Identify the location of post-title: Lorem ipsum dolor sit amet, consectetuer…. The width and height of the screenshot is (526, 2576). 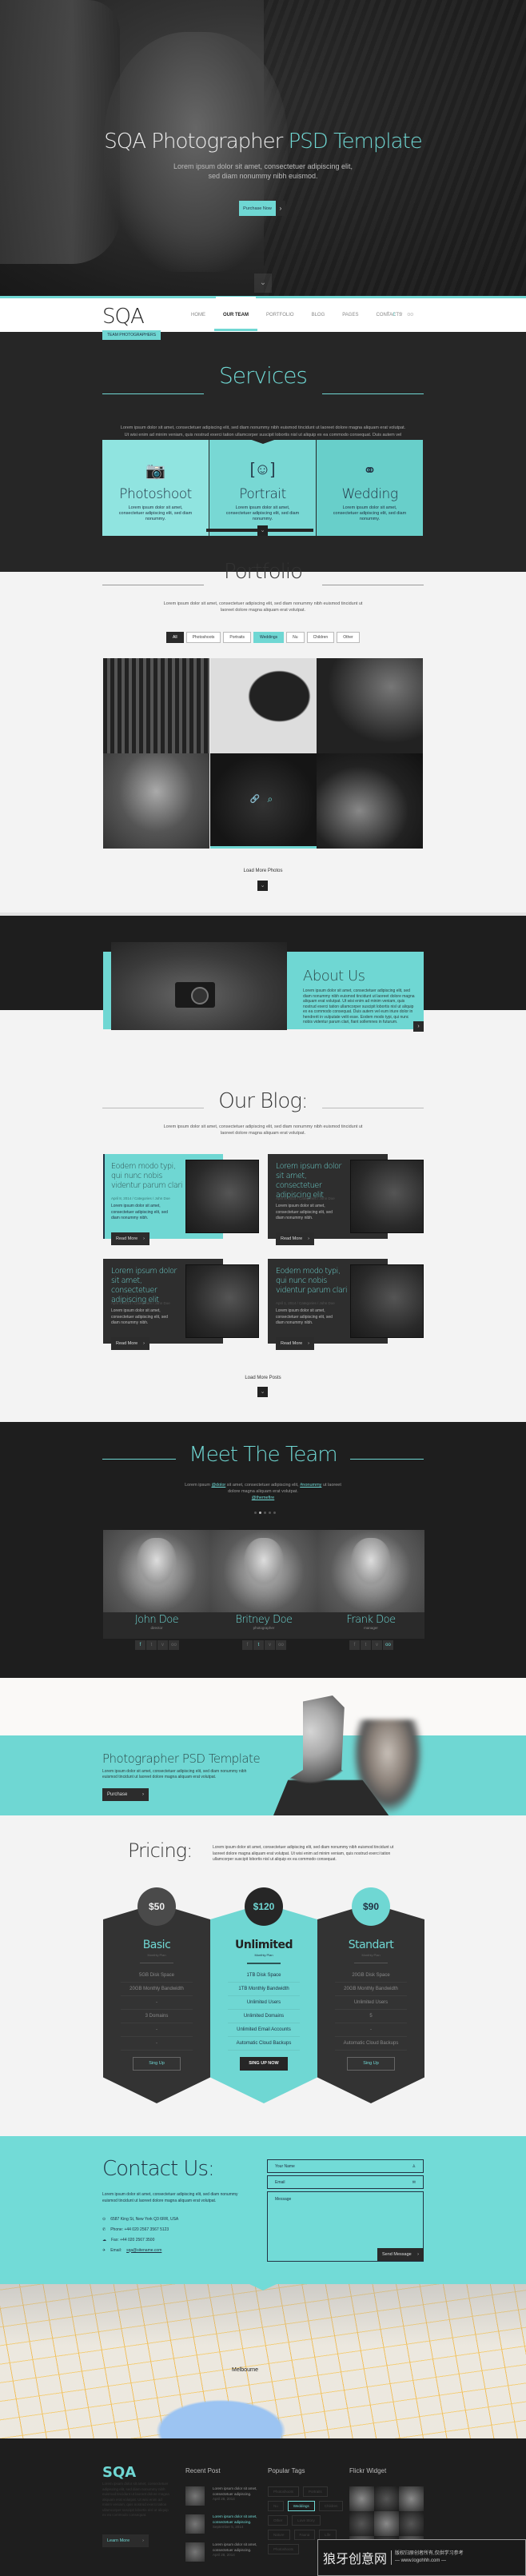
(312, 1181).